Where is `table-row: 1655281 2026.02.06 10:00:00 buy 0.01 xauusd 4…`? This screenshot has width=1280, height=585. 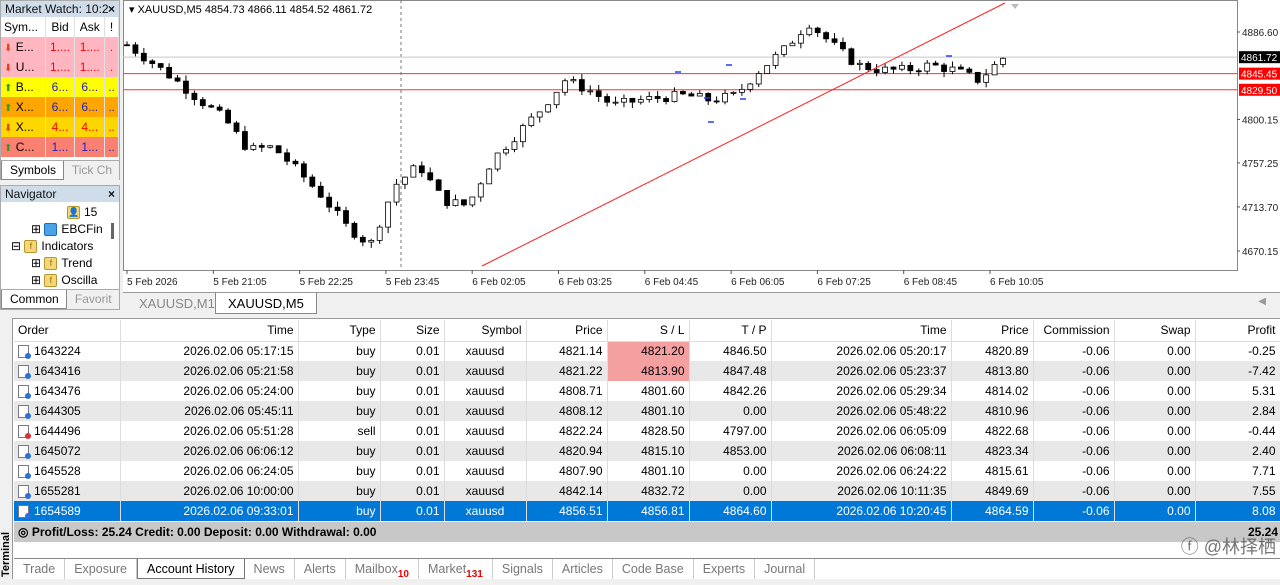
table-row: 1655281 2026.02.06 10:00:00 buy 0.01 xauusd 4… is located at coordinates (647, 491).